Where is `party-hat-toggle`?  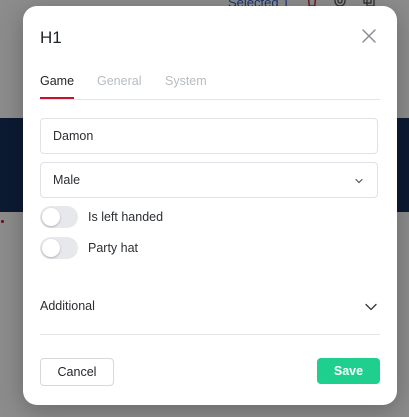 party-hat-toggle is located at coordinates (59, 248).